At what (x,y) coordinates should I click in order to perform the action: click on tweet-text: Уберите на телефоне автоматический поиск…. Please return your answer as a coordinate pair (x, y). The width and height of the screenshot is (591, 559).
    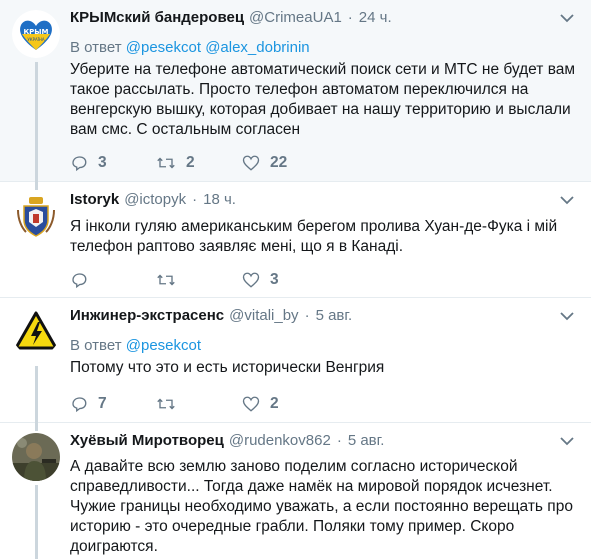
    Looking at the image, I should click on (323, 99).